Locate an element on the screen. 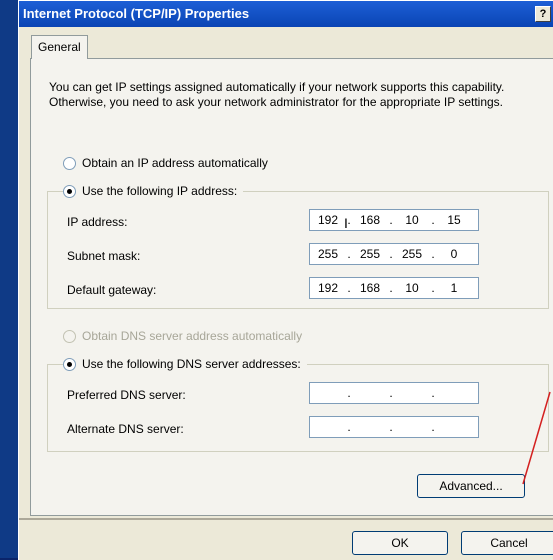 This screenshot has width=553, height=560. red-pointer-line is located at coordinates (536, 438).